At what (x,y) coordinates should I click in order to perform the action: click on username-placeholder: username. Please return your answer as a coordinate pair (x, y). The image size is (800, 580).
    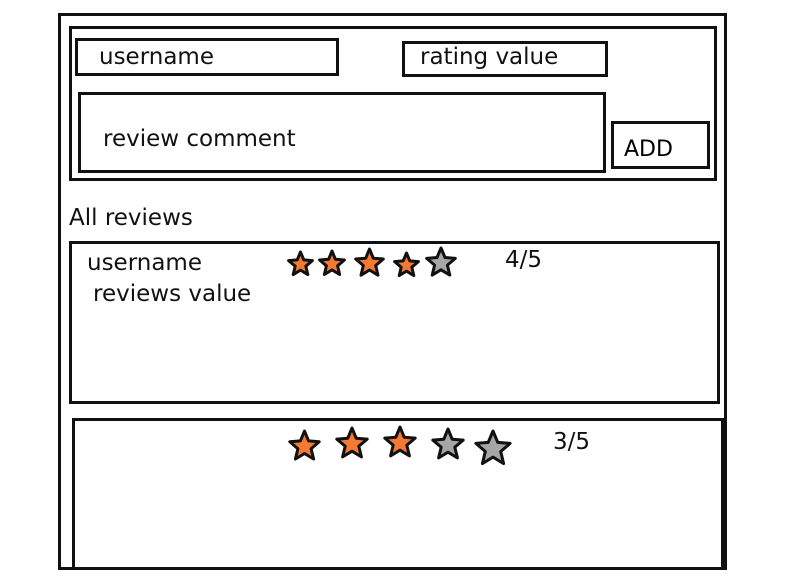
    Looking at the image, I should click on (156, 57).